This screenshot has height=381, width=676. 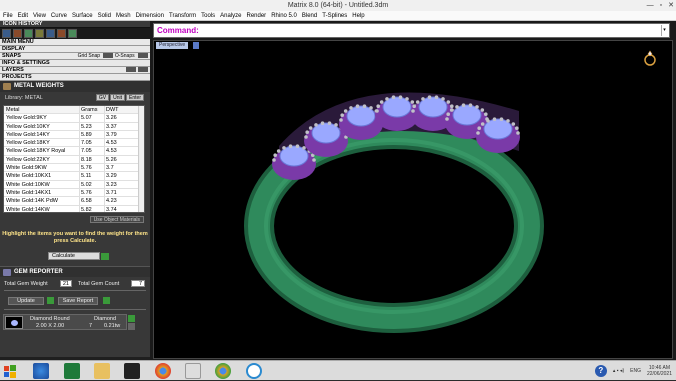 I want to click on metal-name-cell: Yellow Gold:18KY Royal, so click(x=36, y=151).